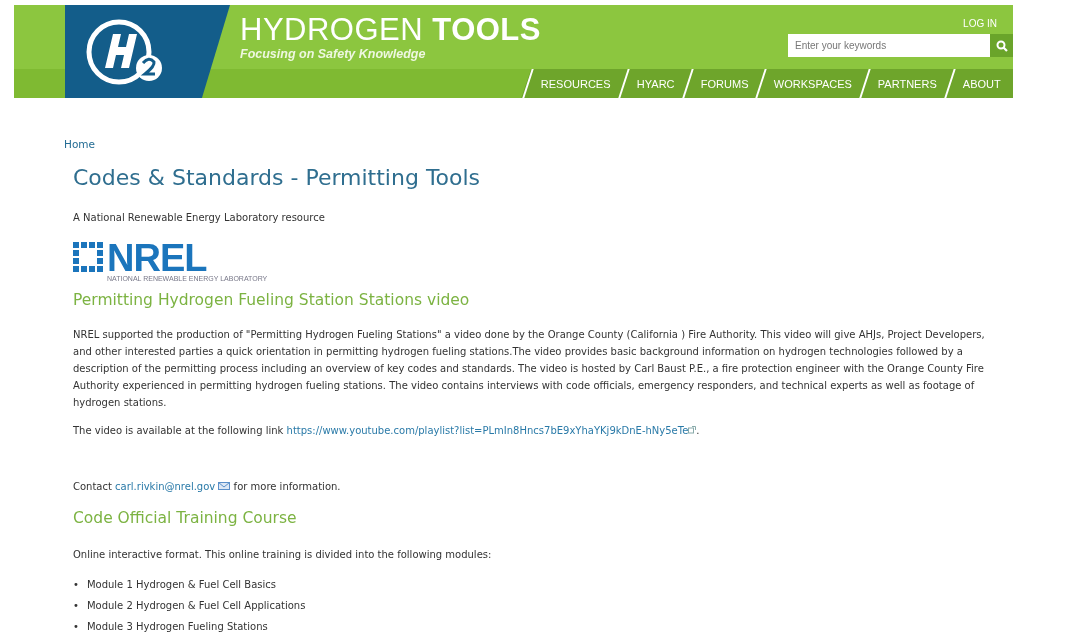 The image size is (1069, 634). I want to click on page-title: Codes & Standards - Permitting Tools, so click(277, 177).